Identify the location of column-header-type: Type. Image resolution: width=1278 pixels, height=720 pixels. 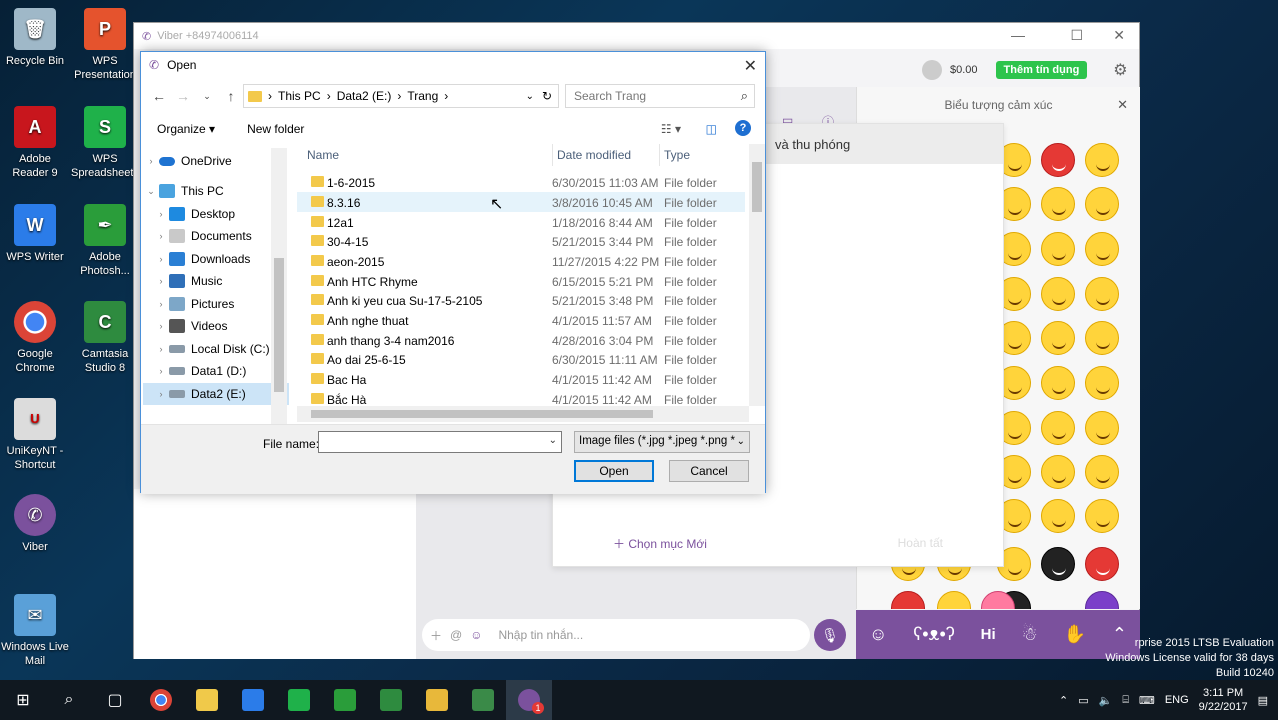
(699, 155).